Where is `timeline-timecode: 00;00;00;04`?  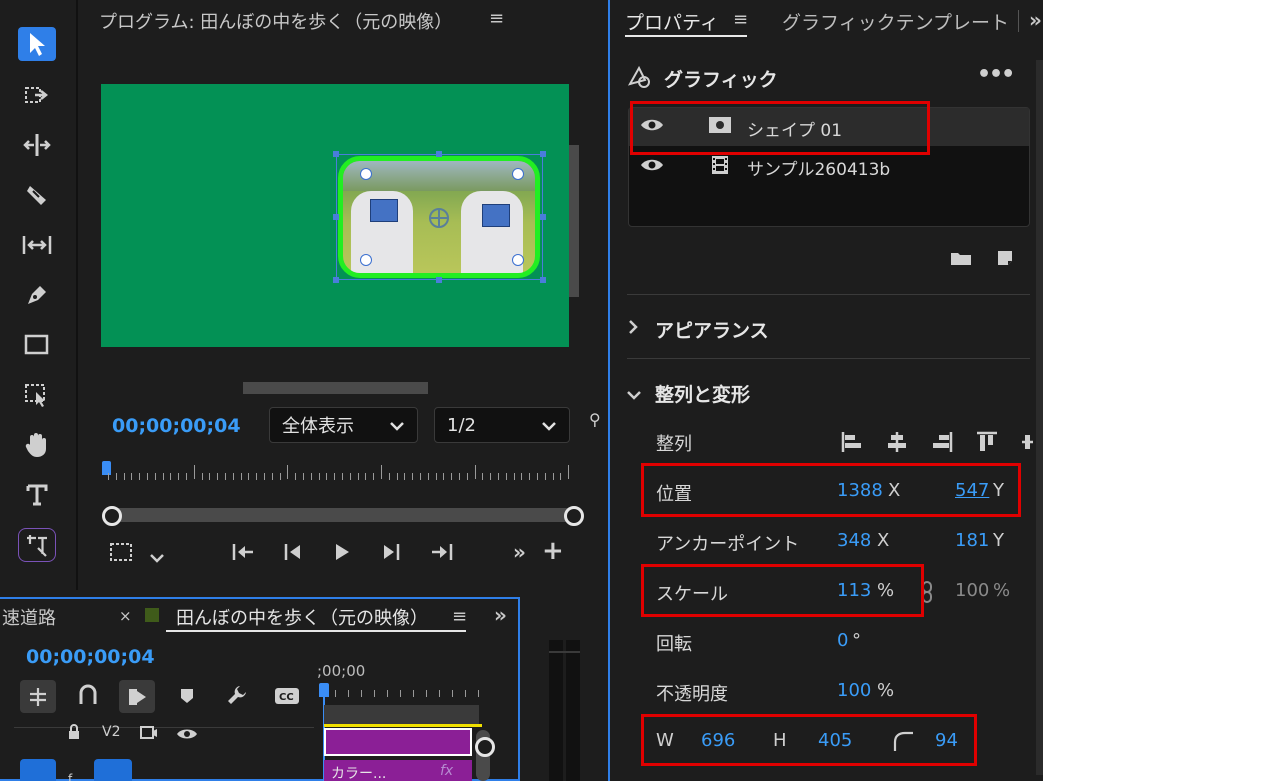
timeline-timecode: 00;00;00;04 is located at coordinates (90, 657).